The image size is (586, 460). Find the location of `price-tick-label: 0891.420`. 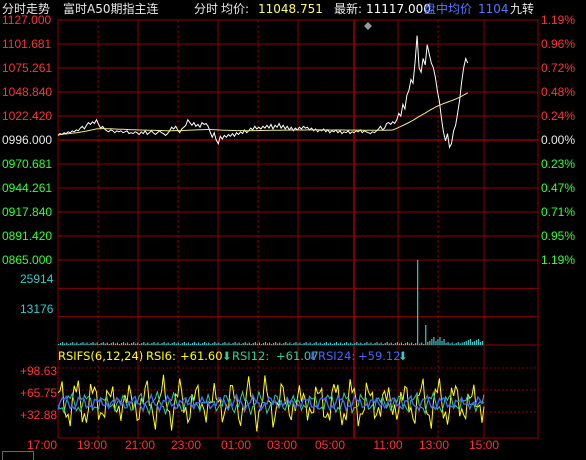

price-tick-label: 0891.420 is located at coordinates (27, 236).